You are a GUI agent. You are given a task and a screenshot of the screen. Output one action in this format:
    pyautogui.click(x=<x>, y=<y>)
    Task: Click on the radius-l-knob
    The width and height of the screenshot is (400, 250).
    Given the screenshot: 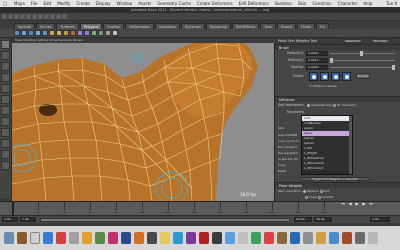 What is the action you would take?
    pyautogui.click(x=331, y=60)
    